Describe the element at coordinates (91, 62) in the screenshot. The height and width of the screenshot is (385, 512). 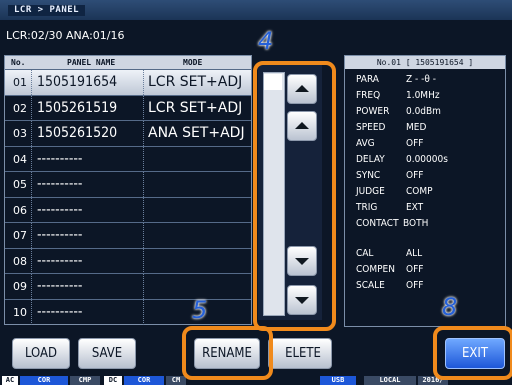
I see `header-panel-name: PANEL NAME` at that location.